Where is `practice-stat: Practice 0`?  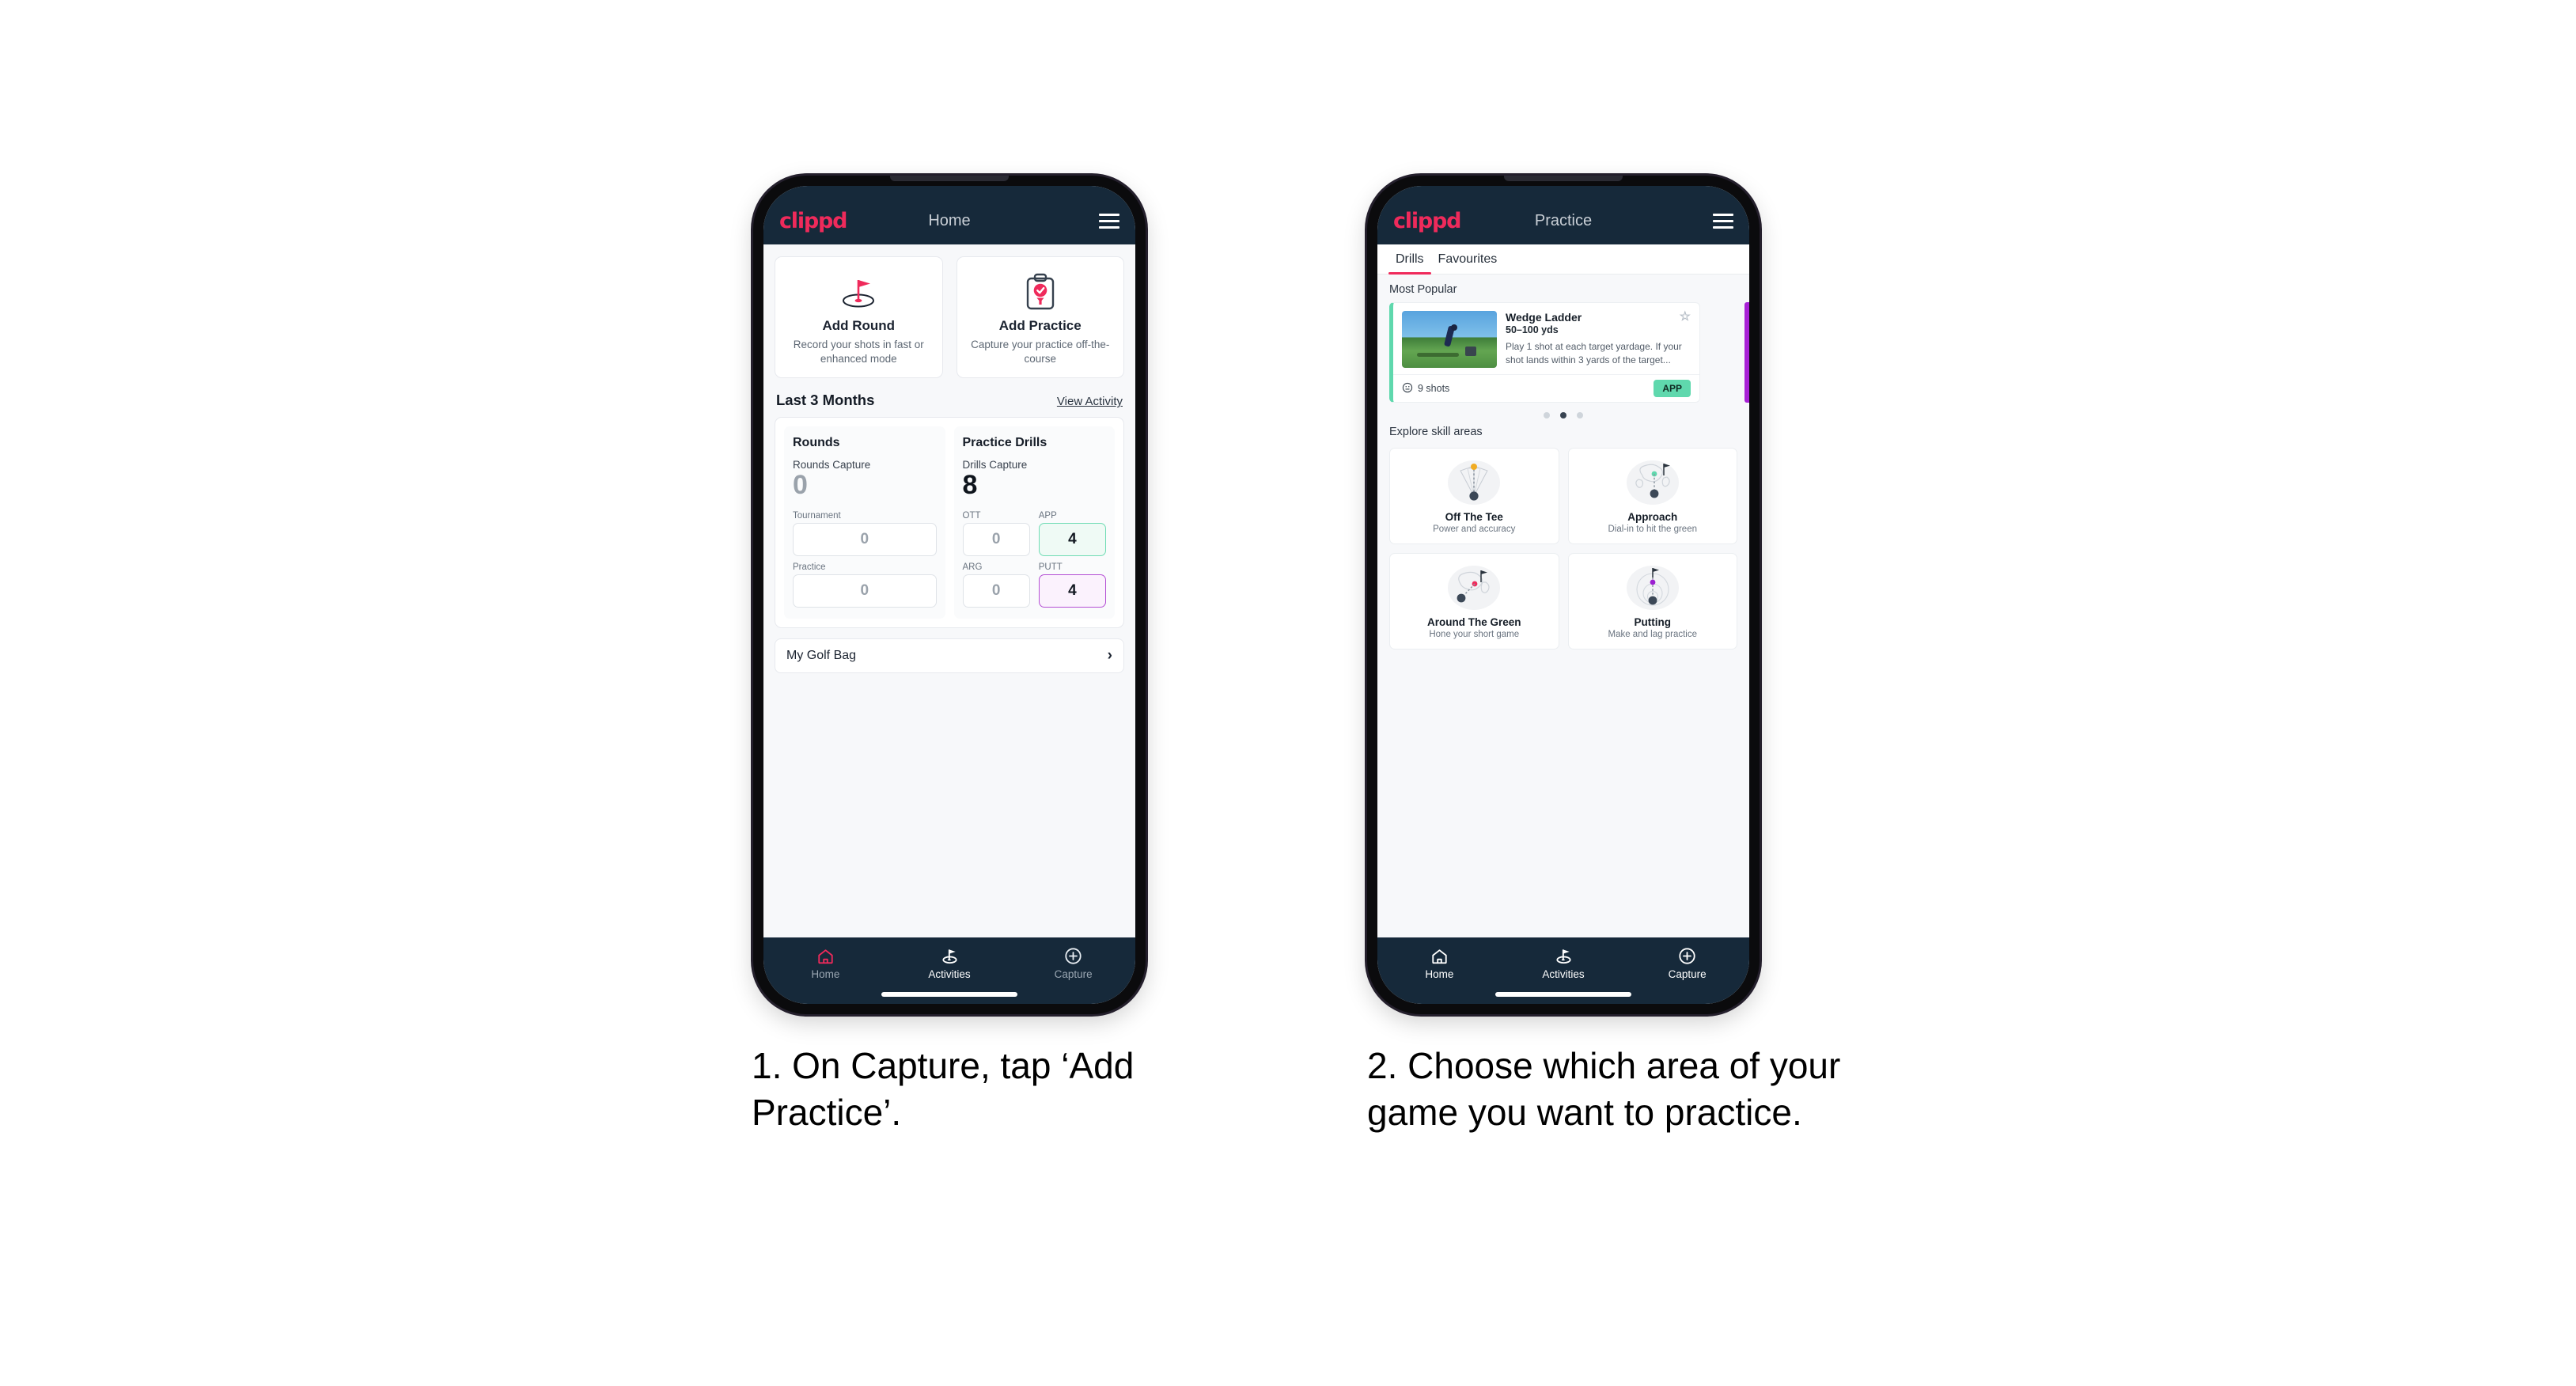 practice-stat: Practice 0 is located at coordinates (865, 585).